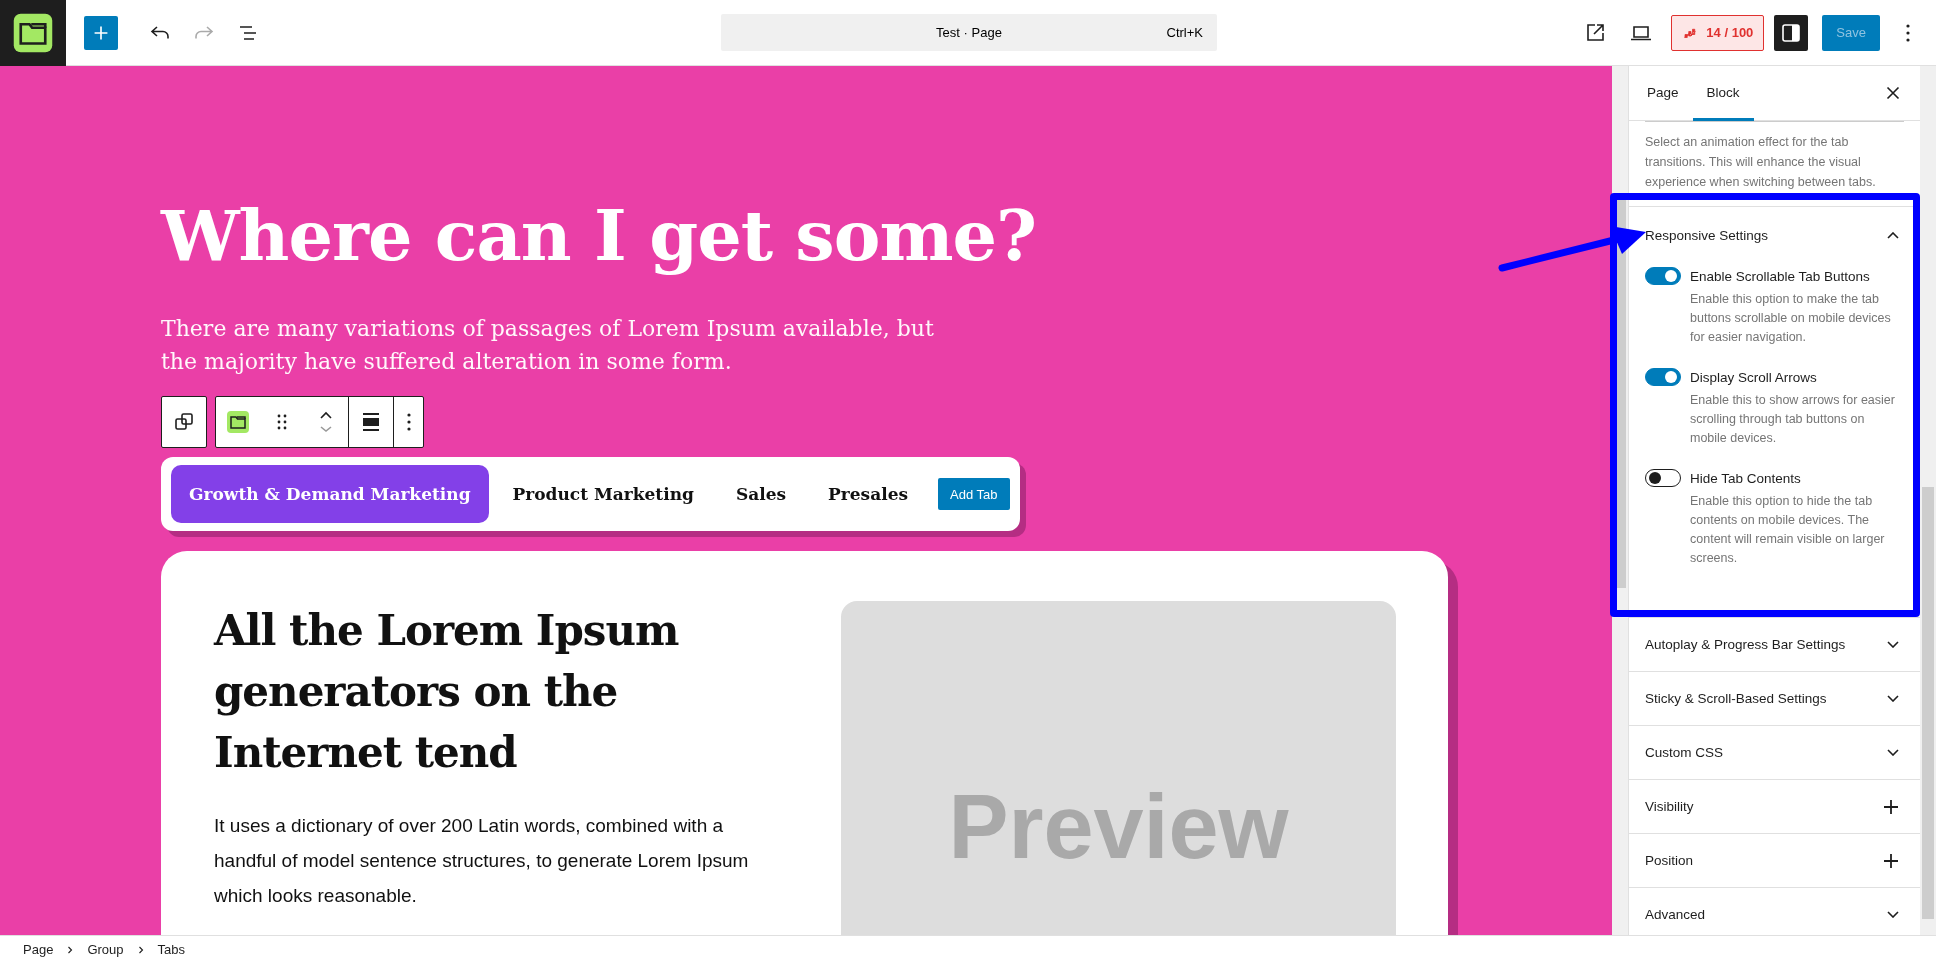 The height and width of the screenshot is (963, 1936). I want to click on add-block-button, so click(101, 32).